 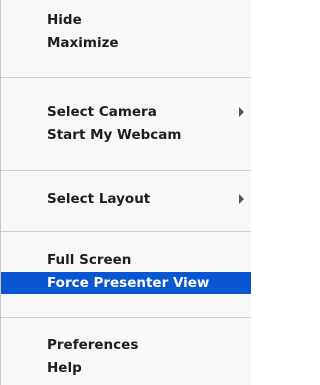 I want to click on menu-item-select-camera: Select Camera, so click(x=126, y=112).